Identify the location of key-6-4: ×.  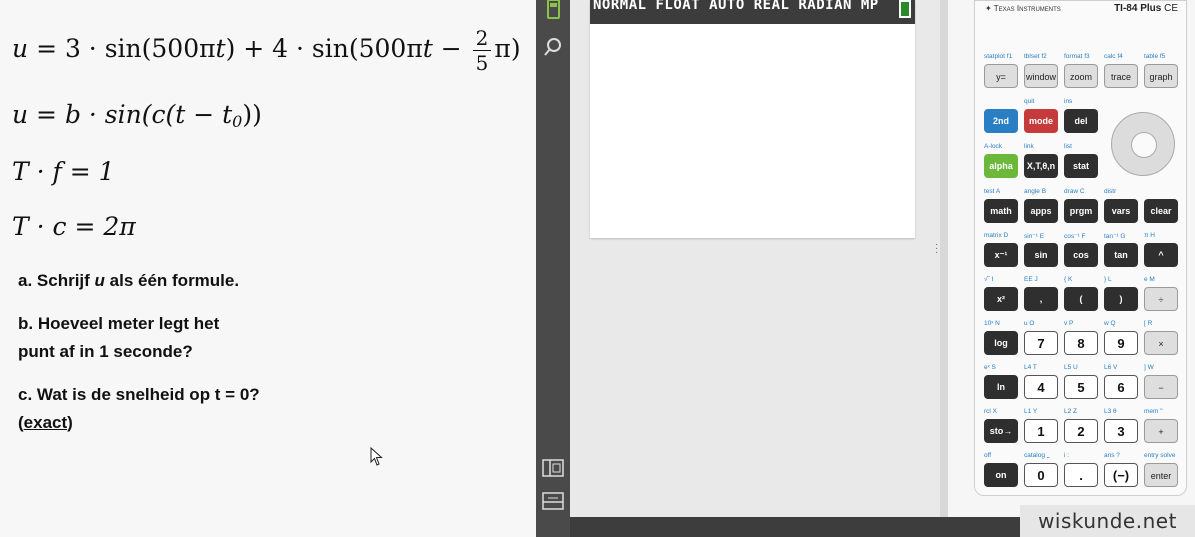
(1161, 343).